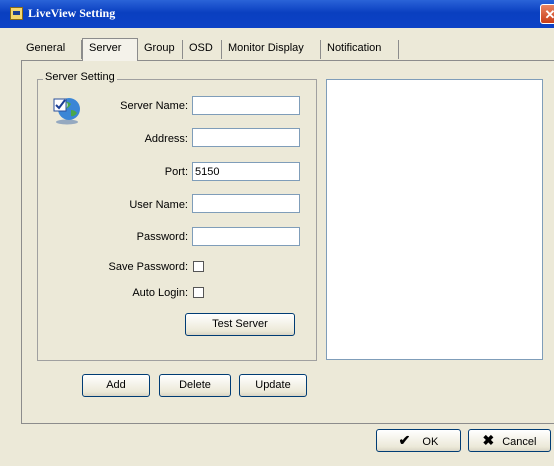 This screenshot has width=554, height=466. Describe the element at coordinates (271, 49) in the screenshot. I see `tab-monitor-display: Monitor Display` at that location.